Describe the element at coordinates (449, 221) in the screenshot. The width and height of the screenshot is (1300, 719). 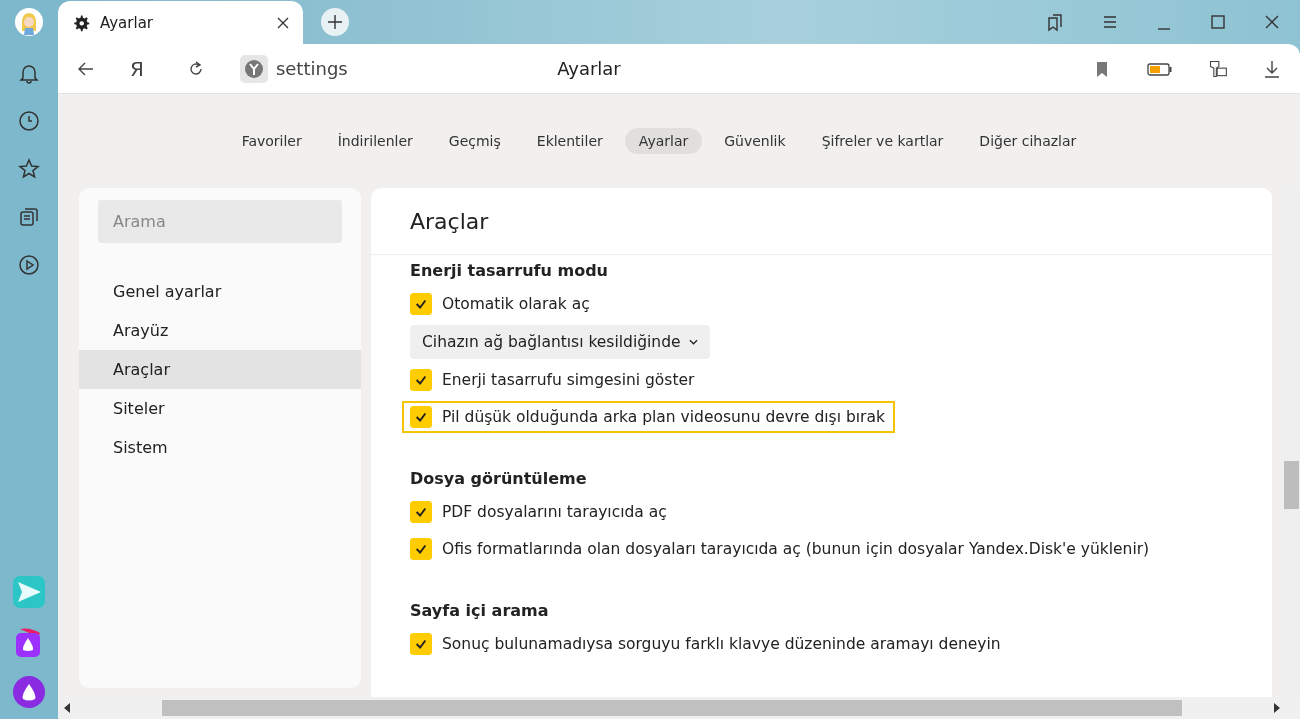
I see `panel-title: Araçlar` at that location.